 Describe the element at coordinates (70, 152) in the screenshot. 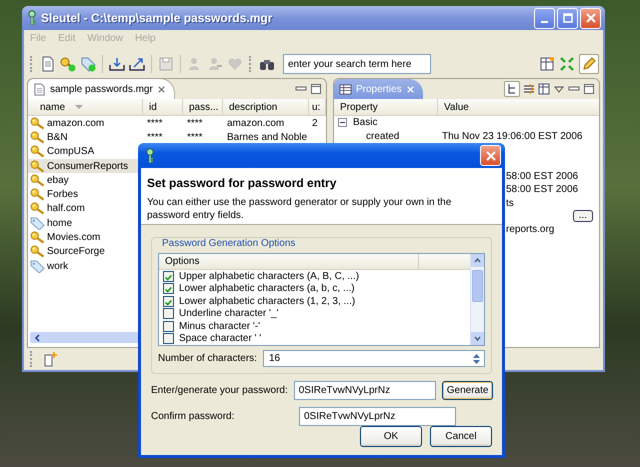

I see `table-cell: CompUSA` at that location.